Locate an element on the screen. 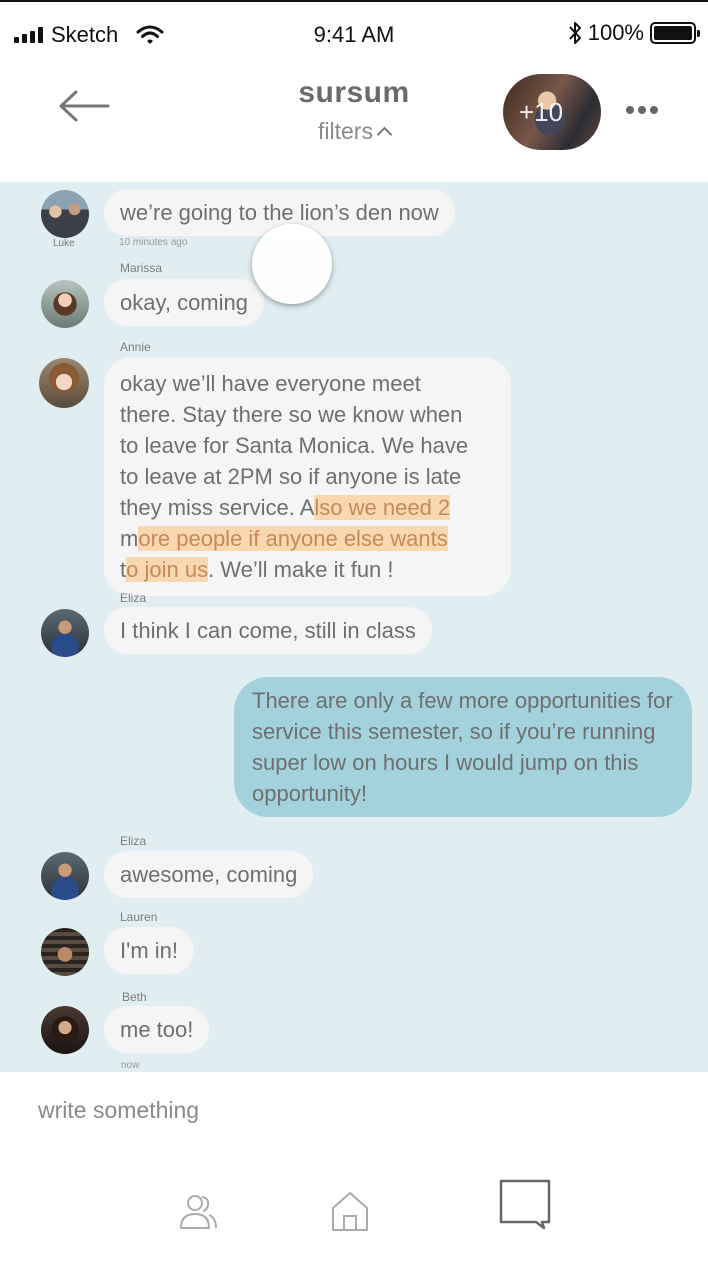  highlighted-text: ore people if anyone else wants is located at coordinates (293, 538).